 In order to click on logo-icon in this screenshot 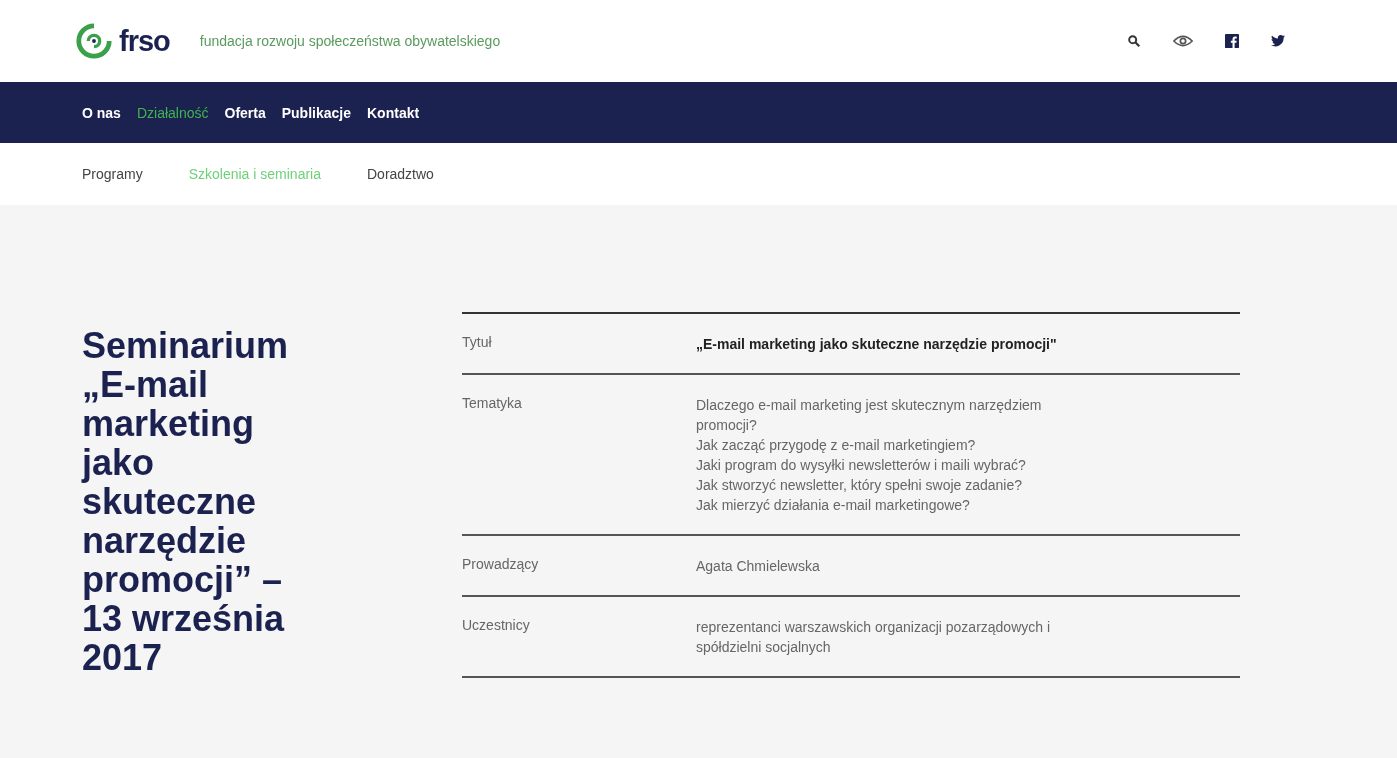, I will do `click(94, 41)`.